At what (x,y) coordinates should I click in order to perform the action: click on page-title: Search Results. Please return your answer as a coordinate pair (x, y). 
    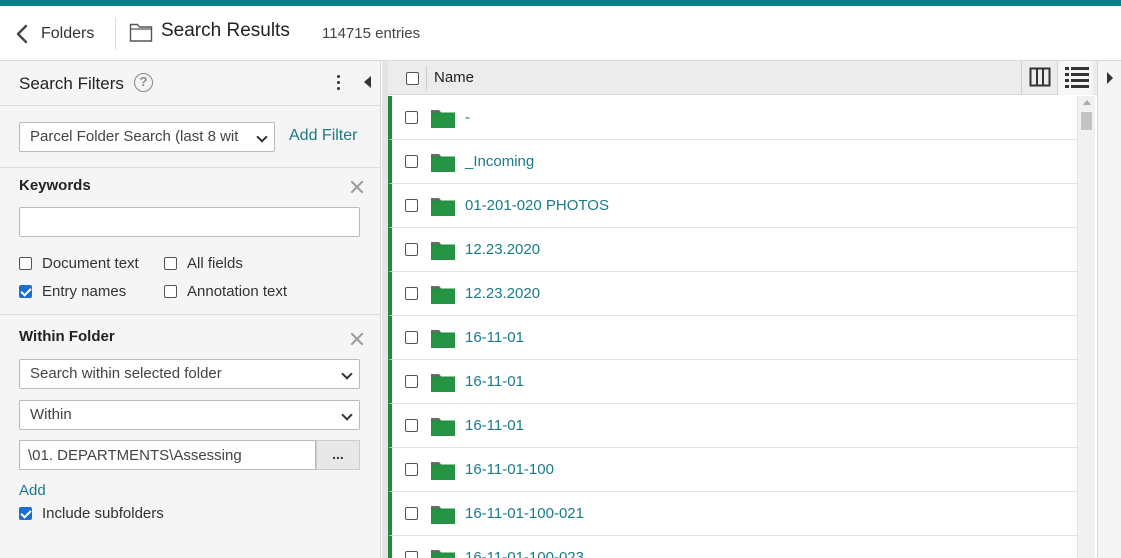
    Looking at the image, I should click on (225, 30).